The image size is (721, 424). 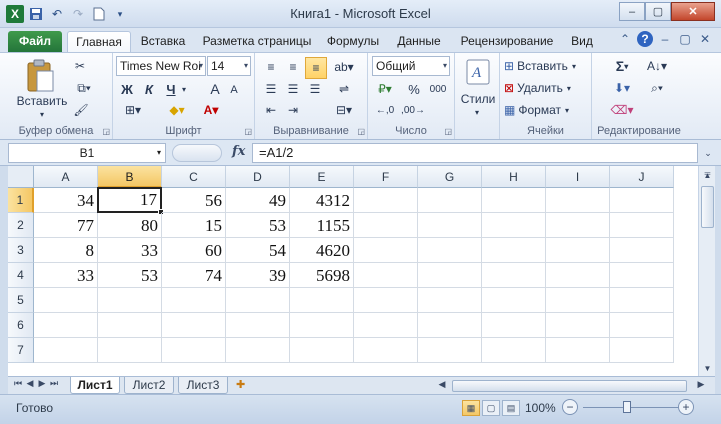 I want to click on horizontal-scrollbar: ◀ ▶, so click(x=571, y=386).